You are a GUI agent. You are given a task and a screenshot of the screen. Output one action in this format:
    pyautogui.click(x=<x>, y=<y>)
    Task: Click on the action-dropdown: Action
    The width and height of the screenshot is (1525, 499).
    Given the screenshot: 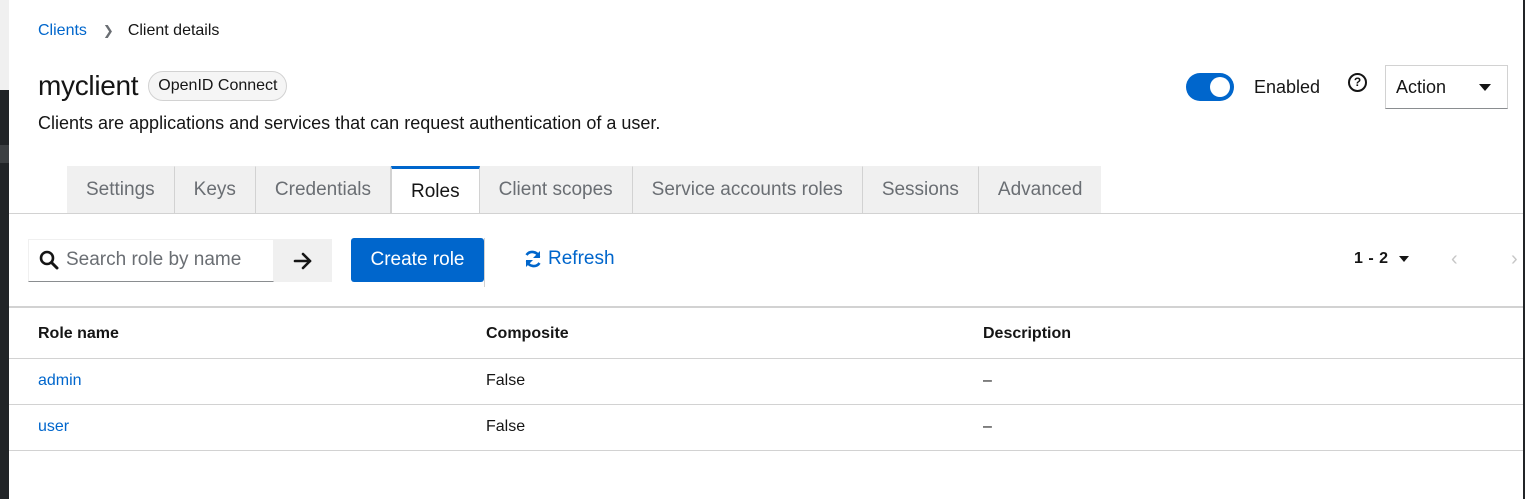 What is the action you would take?
    pyautogui.click(x=1446, y=87)
    